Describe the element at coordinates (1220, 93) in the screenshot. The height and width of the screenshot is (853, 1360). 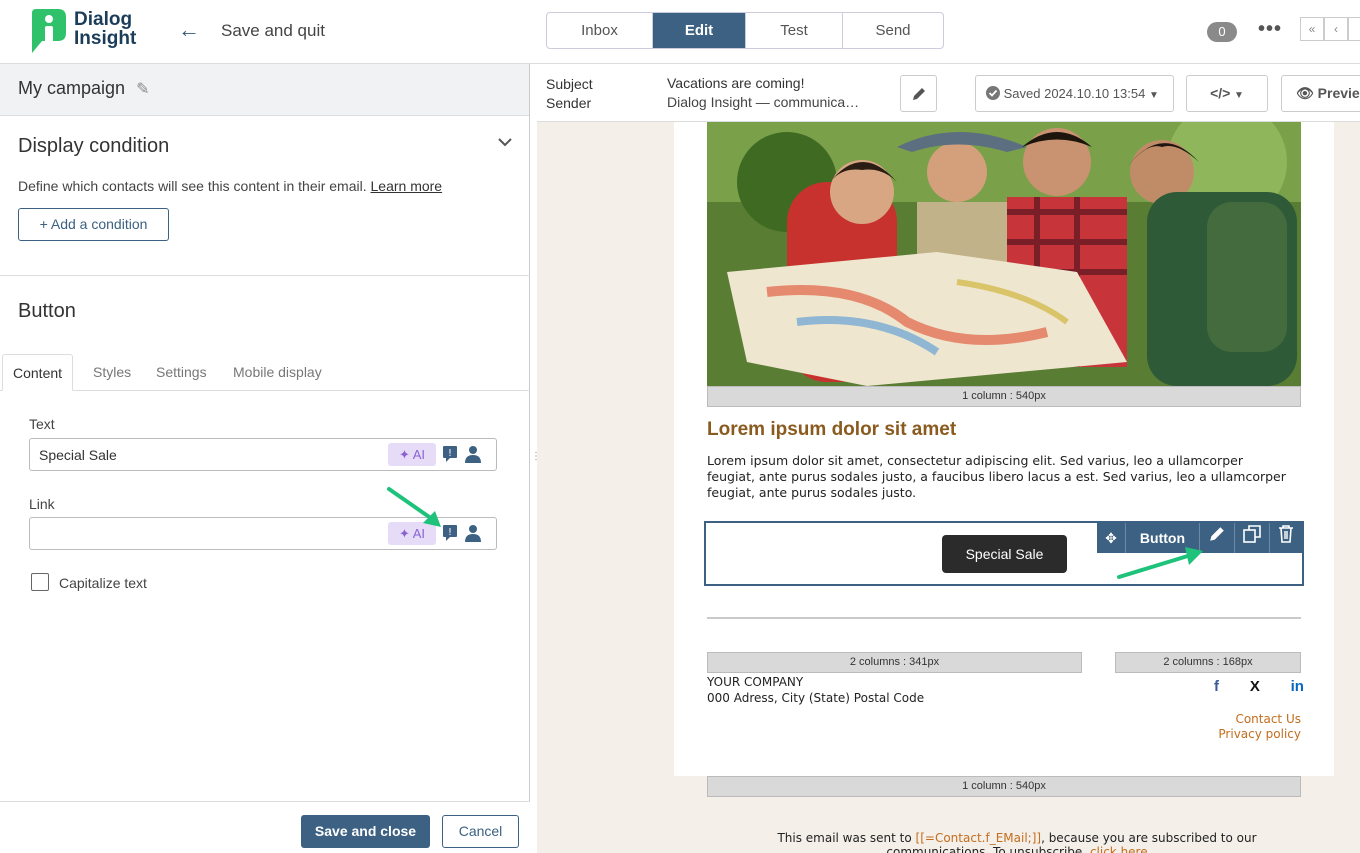
I see `code-icon: </>` at that location.